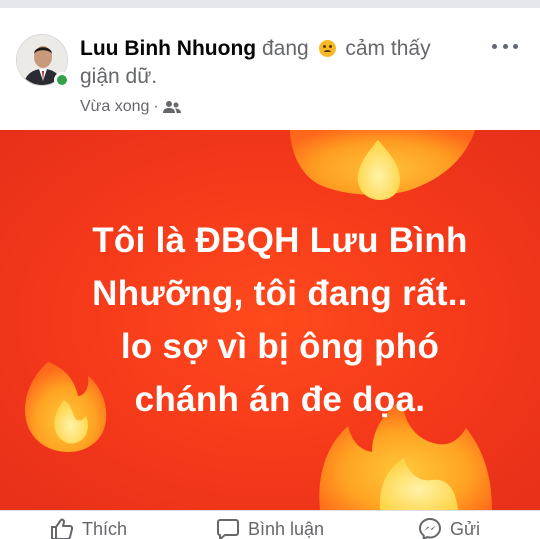 Image resolution: width=540 pixels, height=539 pixels. Describe the element at coordinates (270, 4) in the screenshot. I see `feed-divider` at that location.